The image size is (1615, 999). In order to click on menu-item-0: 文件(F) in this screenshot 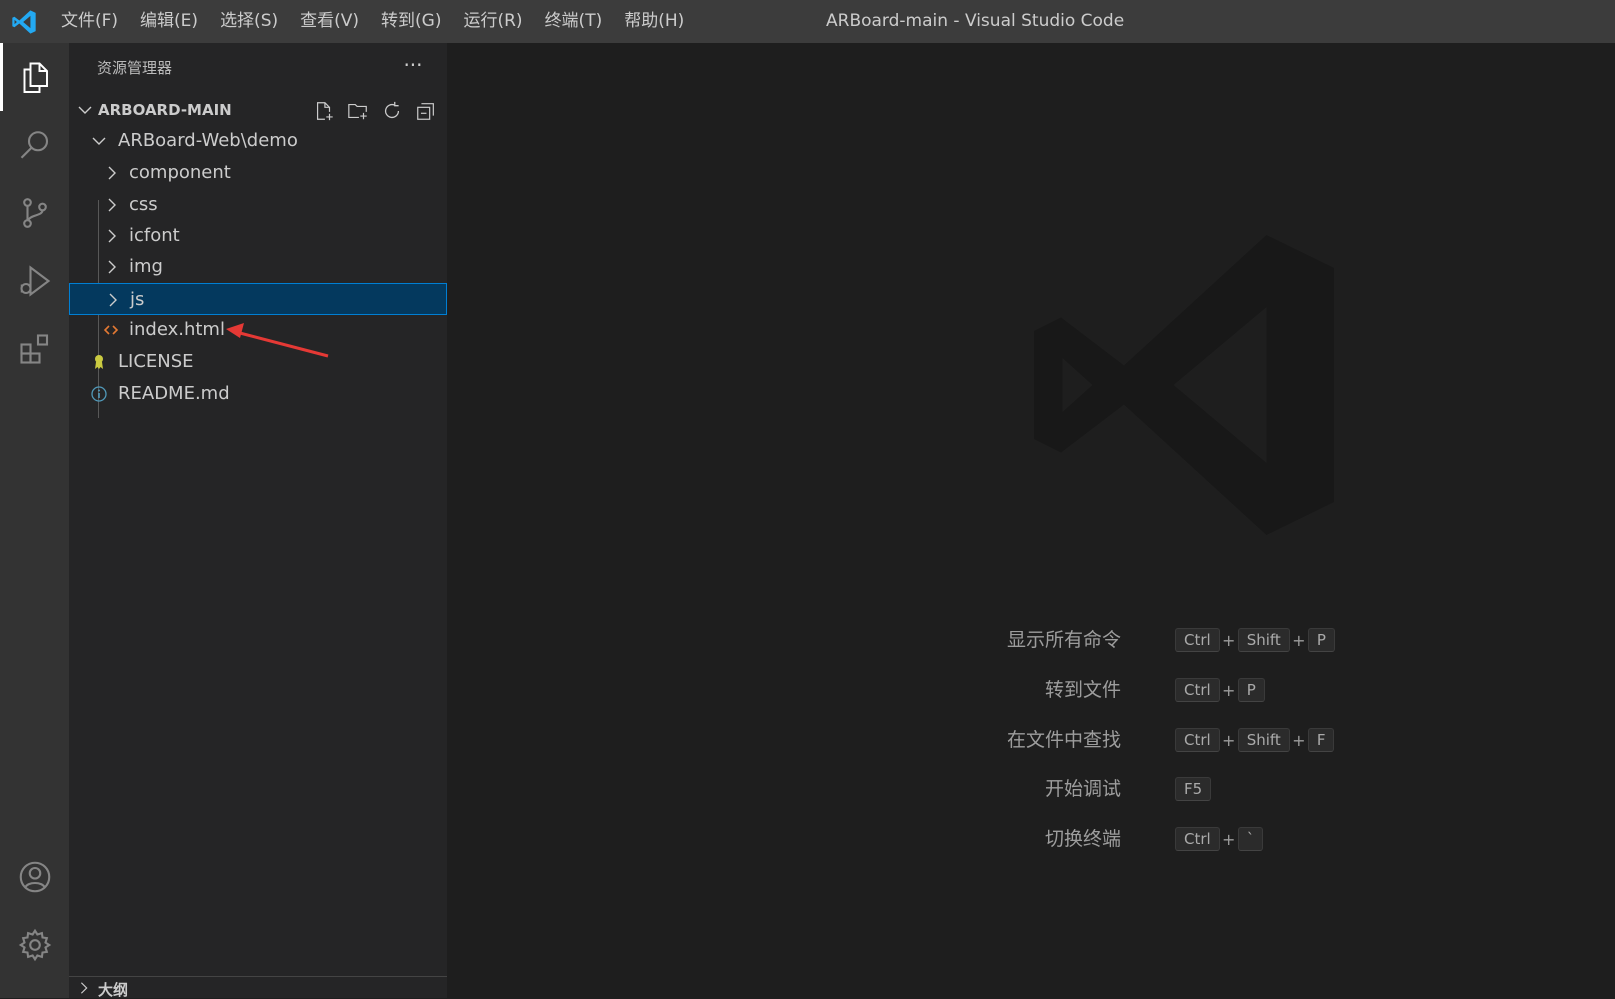, I will do `click(89, 21)`.